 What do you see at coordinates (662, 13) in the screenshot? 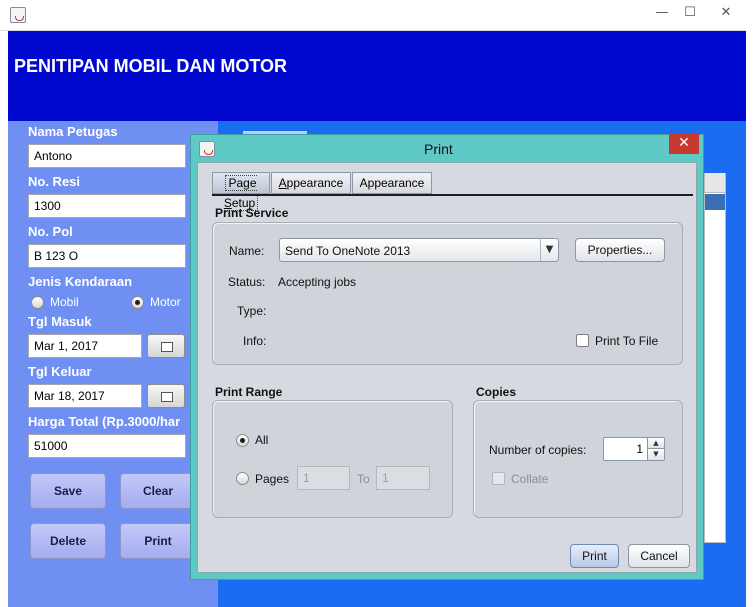
I see `minimize-button: —` at bounding box center [662, 13].